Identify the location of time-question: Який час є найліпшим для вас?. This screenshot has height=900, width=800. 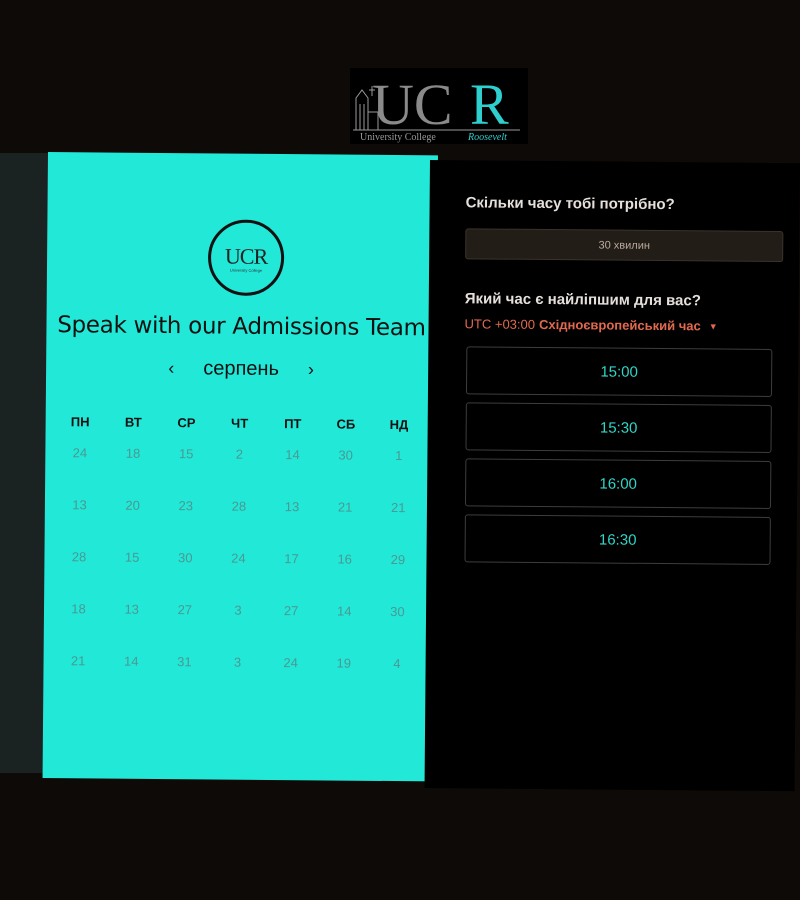
(582, 300).